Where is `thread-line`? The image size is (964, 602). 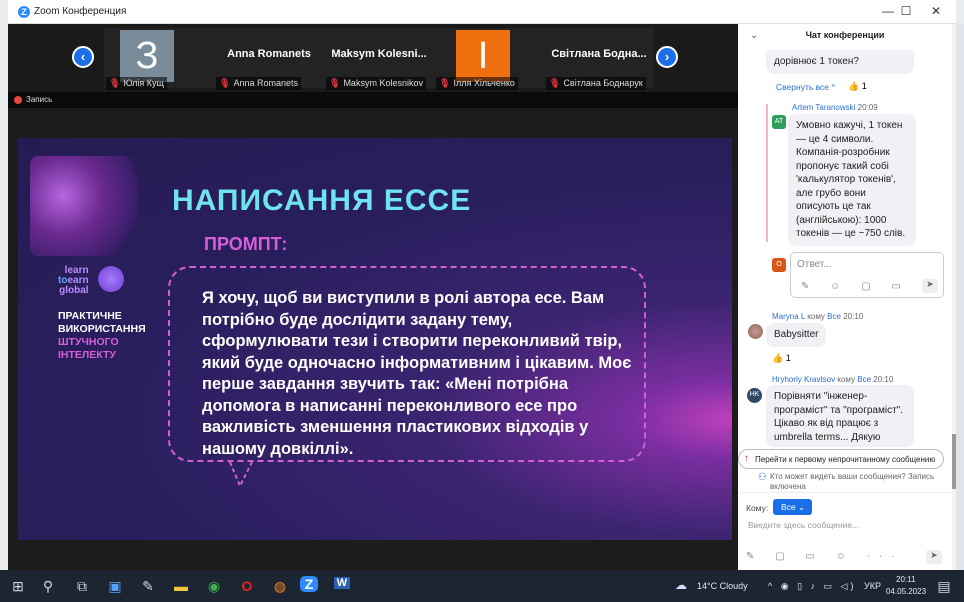 thread-line is located at coordinates (767, 173).